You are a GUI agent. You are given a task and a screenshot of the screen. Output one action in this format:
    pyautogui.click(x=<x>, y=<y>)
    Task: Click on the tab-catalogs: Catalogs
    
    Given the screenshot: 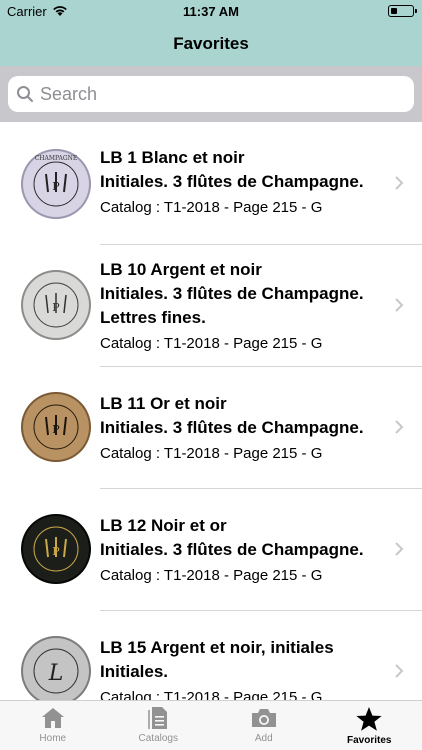 What is the action you would take?
    pyautogui.click(x=159, y=725)
    